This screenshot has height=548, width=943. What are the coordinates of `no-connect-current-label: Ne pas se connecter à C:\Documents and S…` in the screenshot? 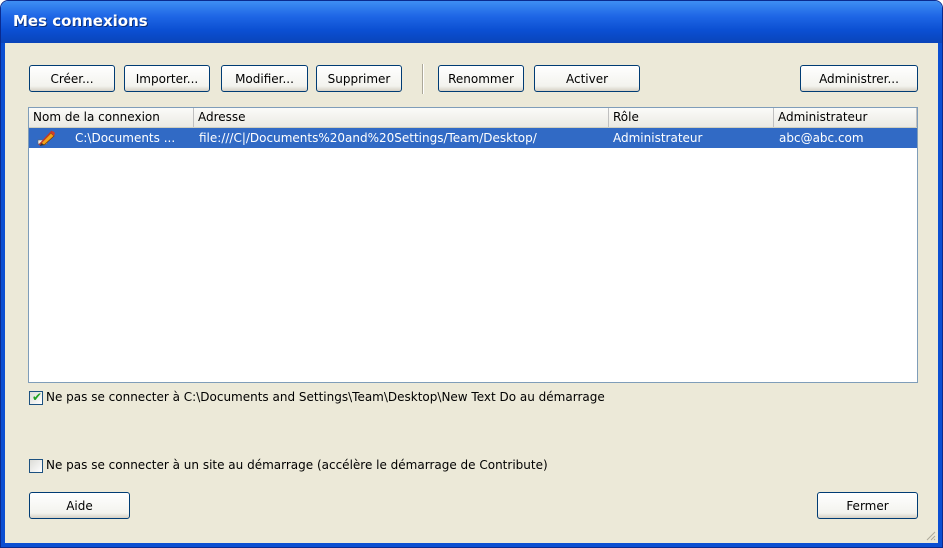 It's located at (325, 397).